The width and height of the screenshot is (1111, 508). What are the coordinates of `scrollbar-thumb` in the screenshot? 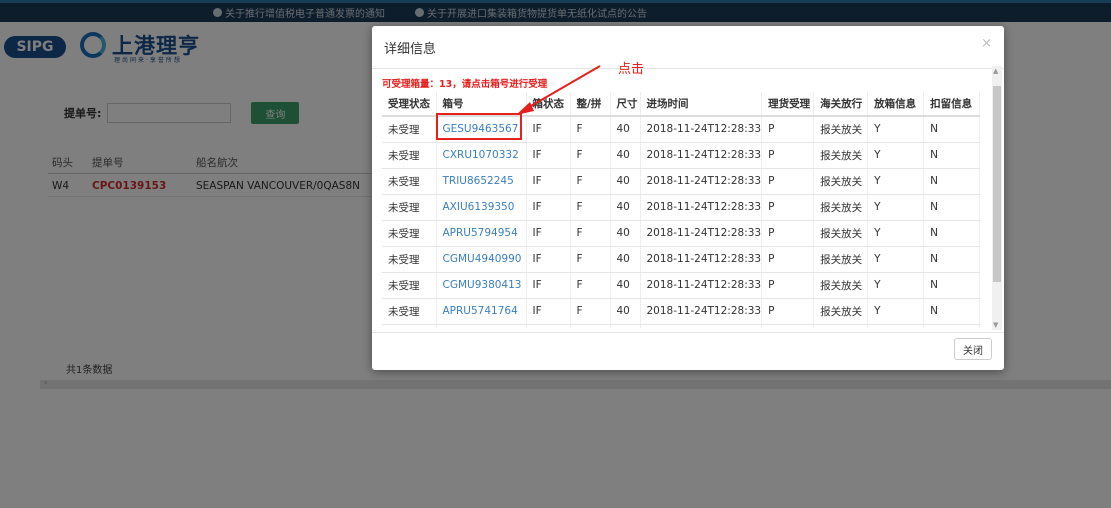 It's located at (997, 184).